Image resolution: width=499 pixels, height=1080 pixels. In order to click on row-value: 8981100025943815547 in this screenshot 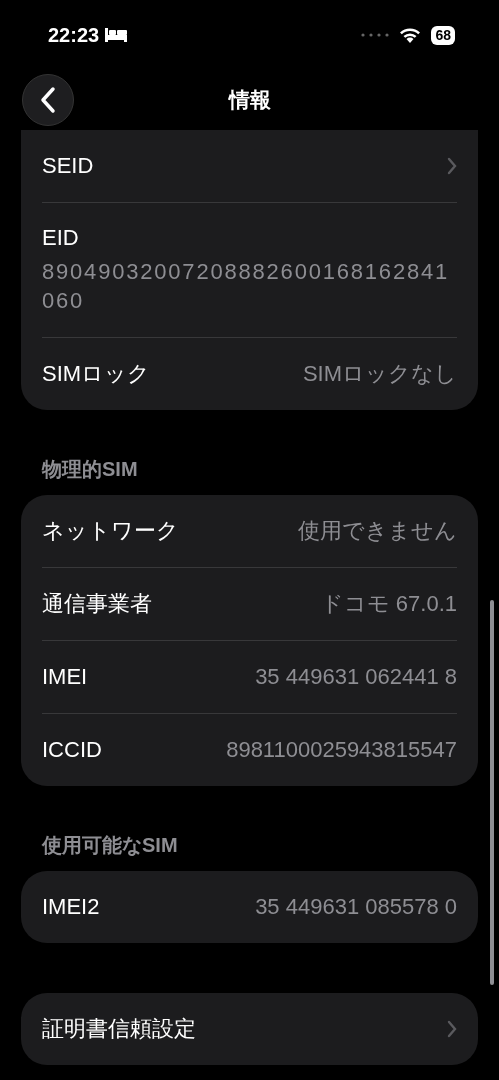, I will do `click(341, 750)`.